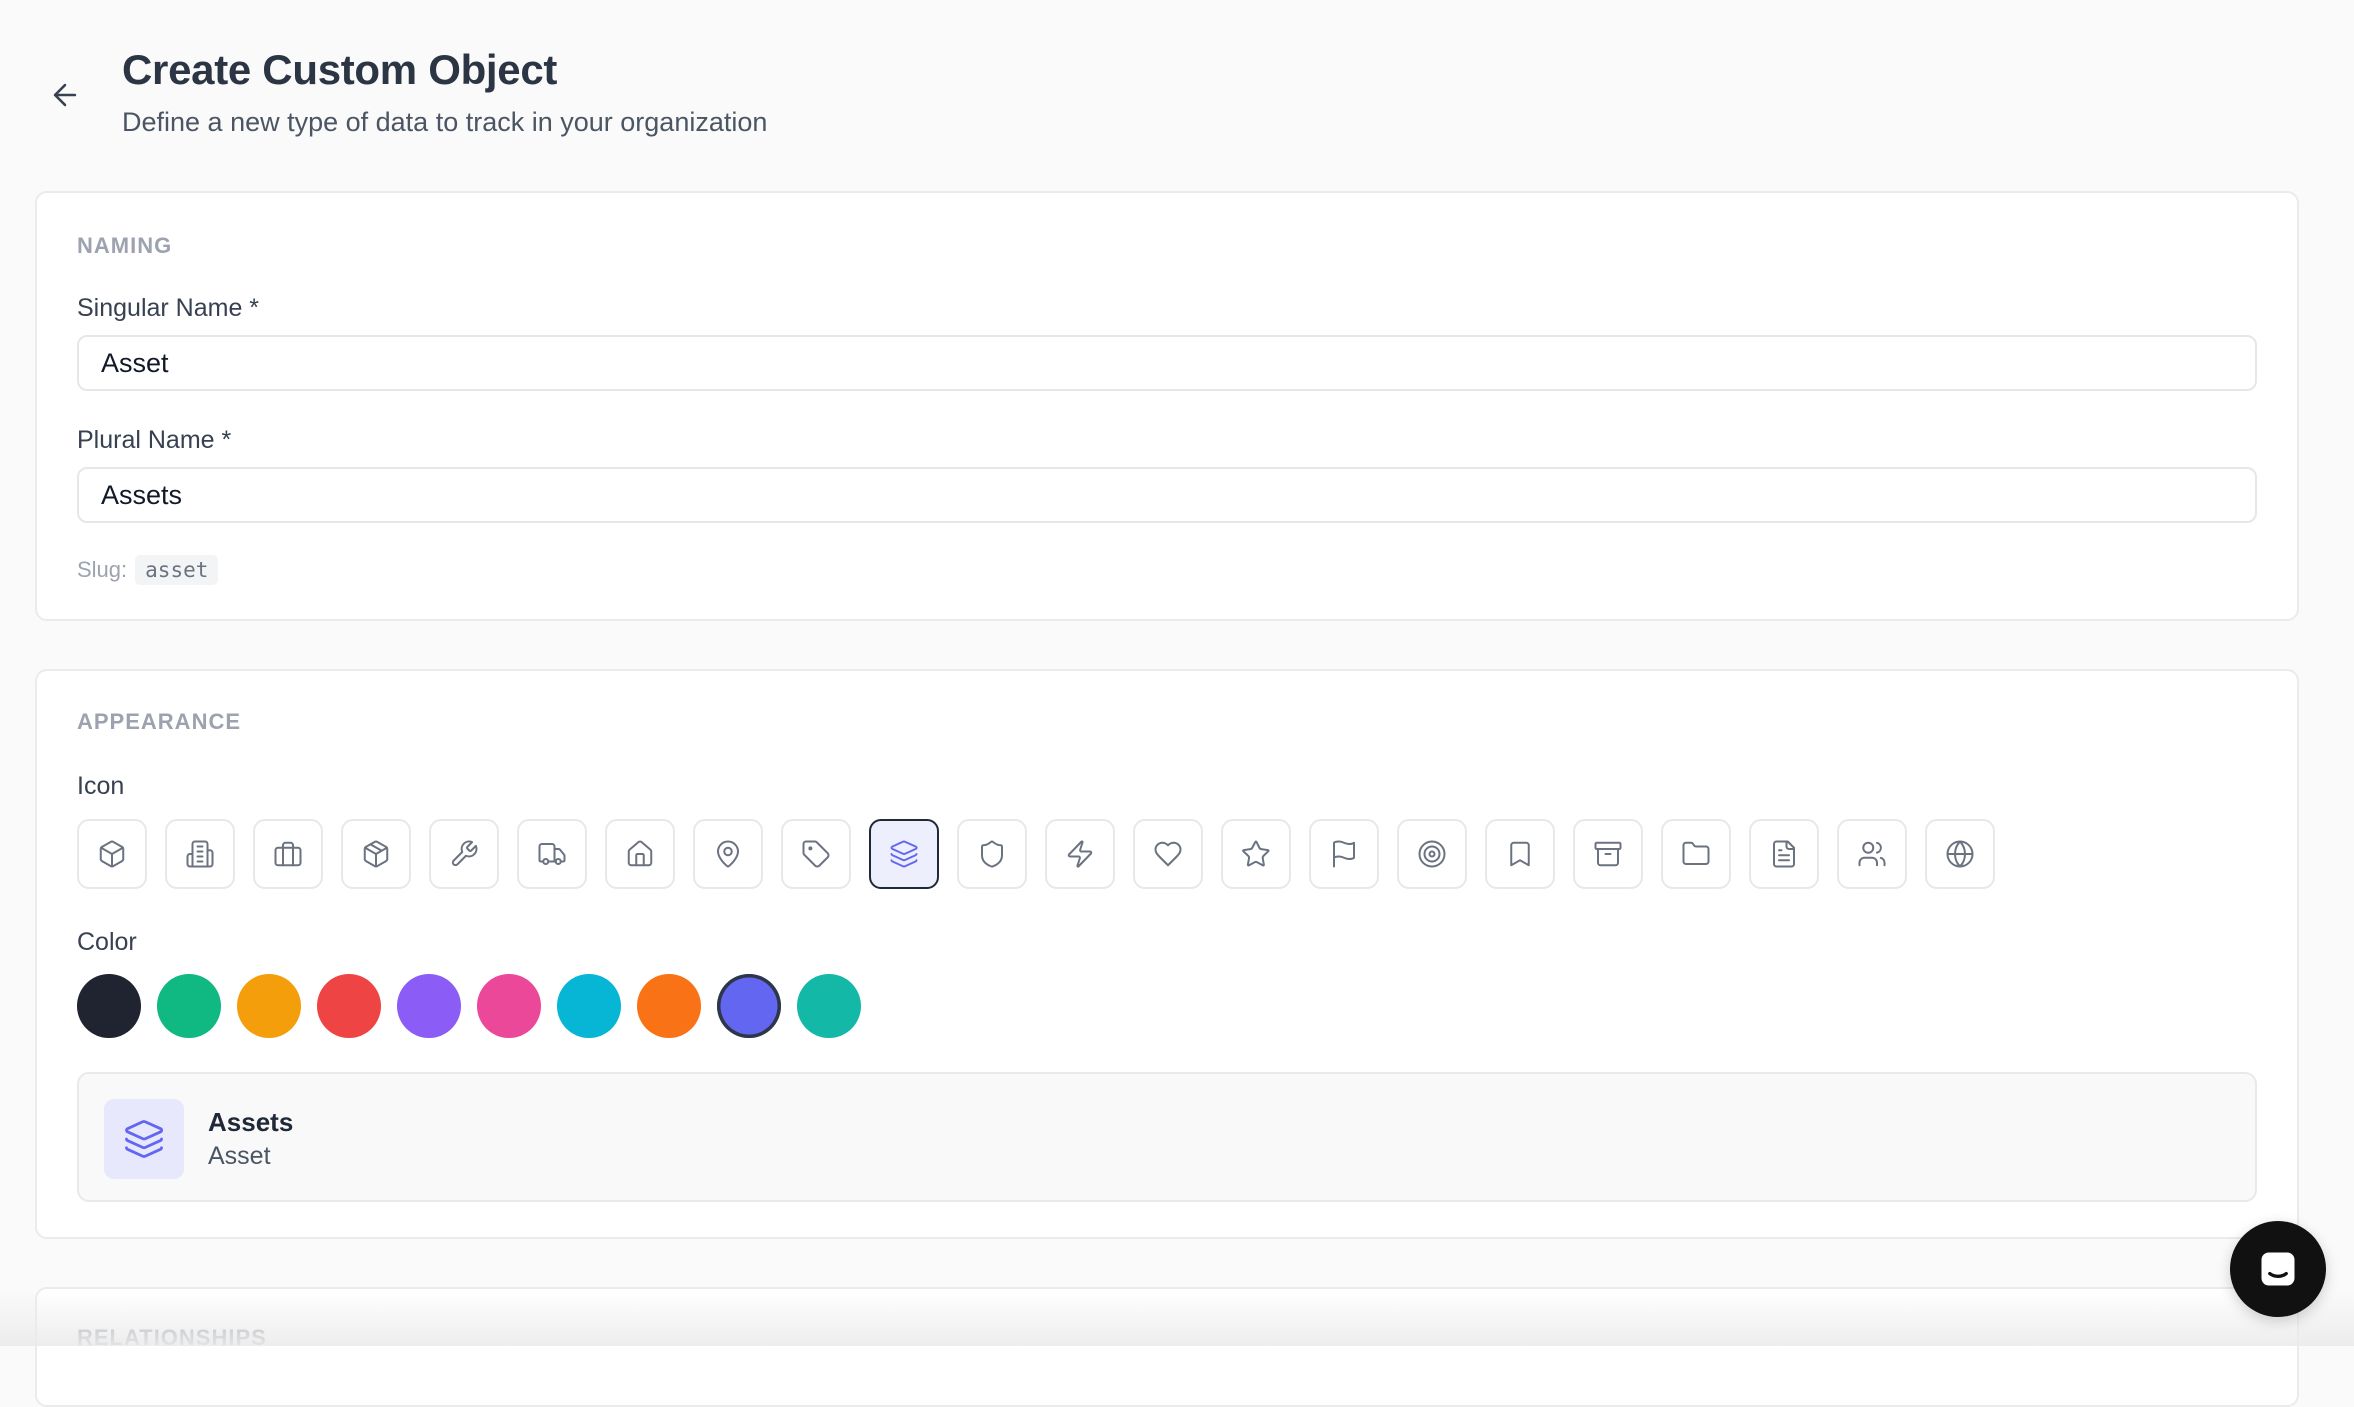 The width and height of the screenshot is (2354, 1407). I want to click on zap-icon, so click(1080, 854).